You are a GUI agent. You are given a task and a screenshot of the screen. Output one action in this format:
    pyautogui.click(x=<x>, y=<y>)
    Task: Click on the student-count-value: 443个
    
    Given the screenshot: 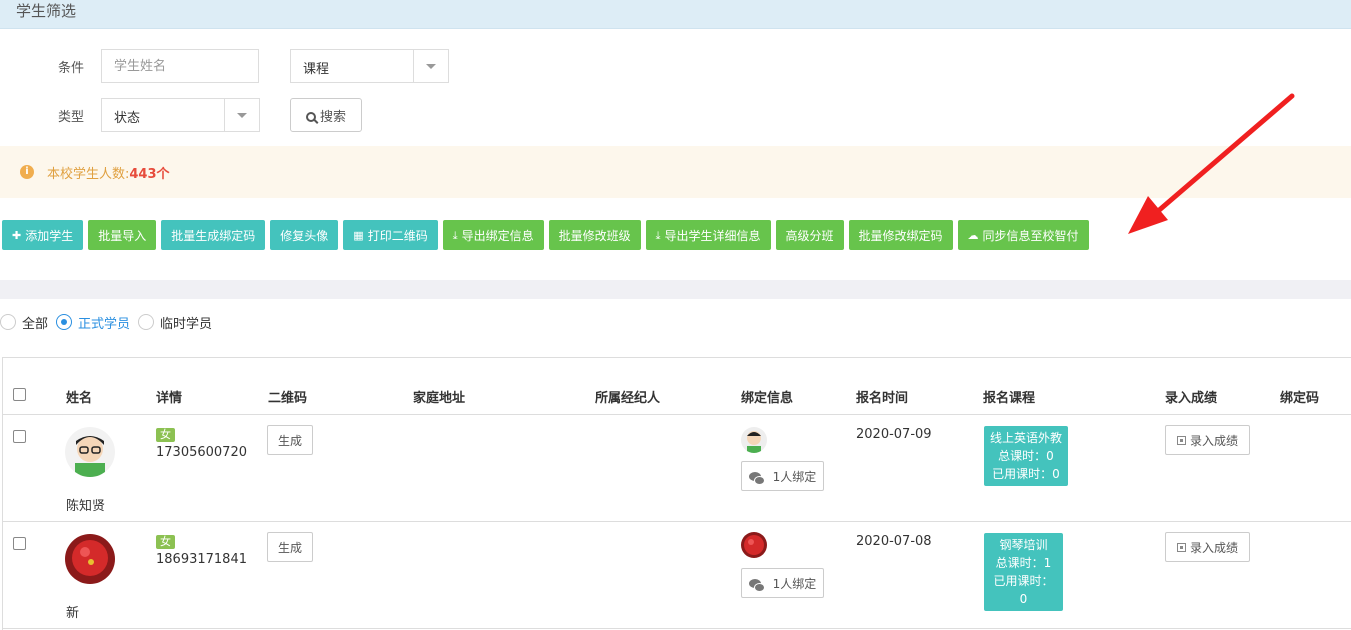 What is the action you would take?
    pyautogui.click(x=149, y=174)
    